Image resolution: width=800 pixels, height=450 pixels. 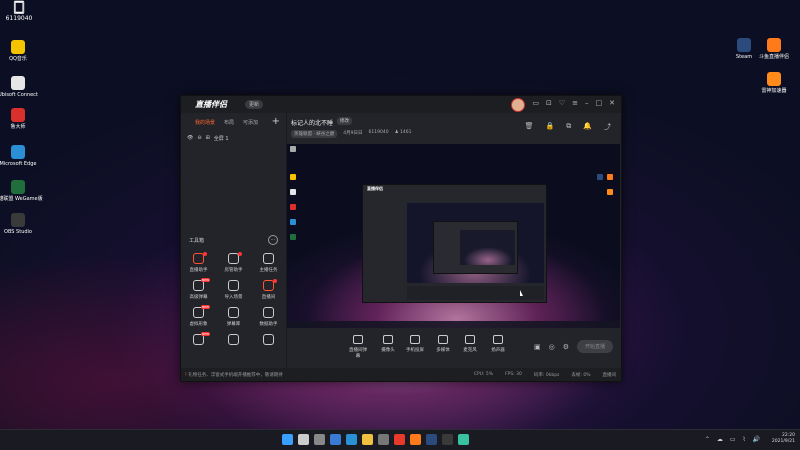 What do you see at coordinates (22, 224) in the screenshot?
I see `desktop-icon: OBS Studio` at bounding box center [22, 224].